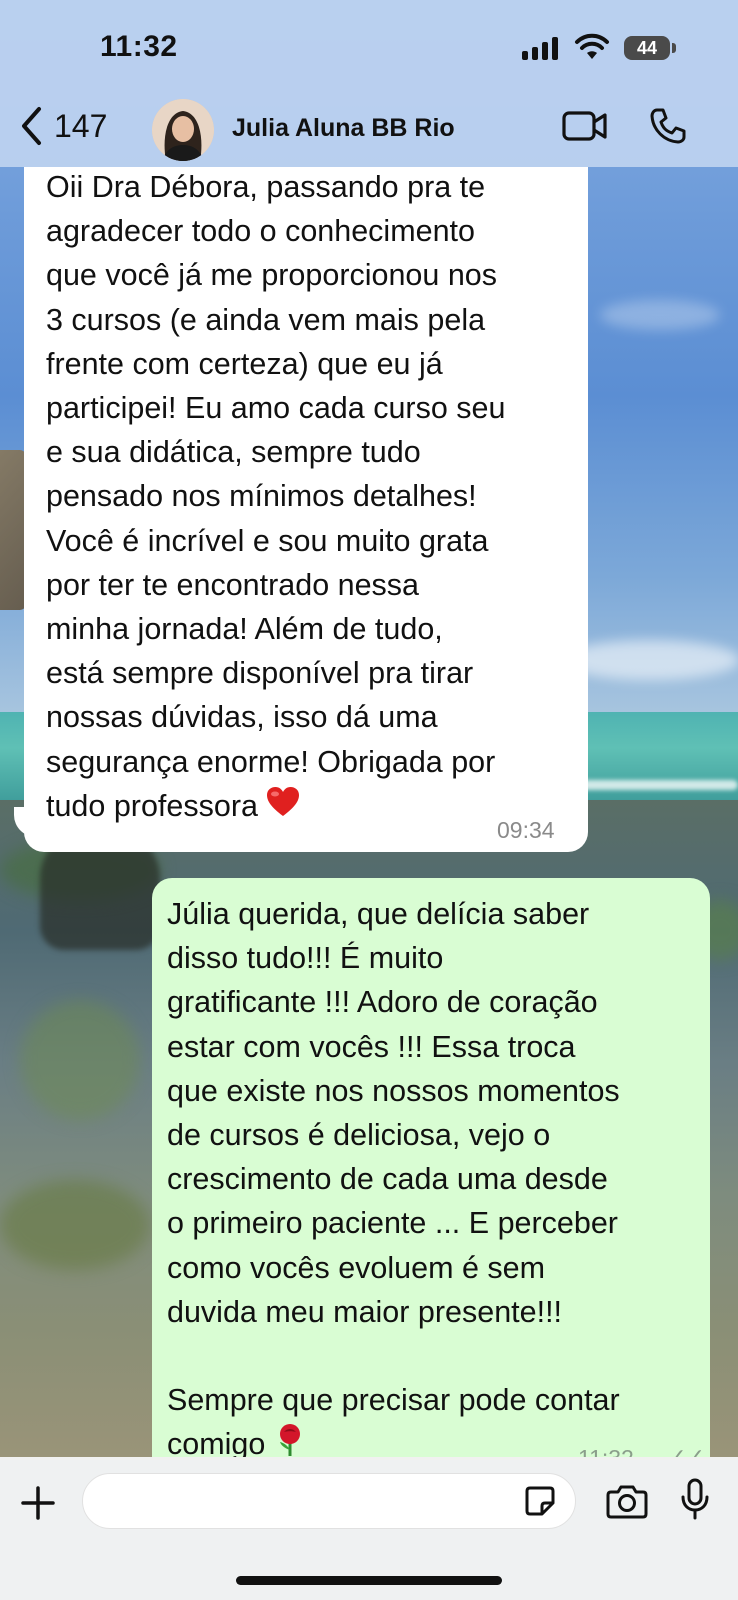  What do you see at coordinates (343, 128) in the screenshot?
I see `contact-name: Julia Aluna BB Rio` at bounding box center [343, 128].